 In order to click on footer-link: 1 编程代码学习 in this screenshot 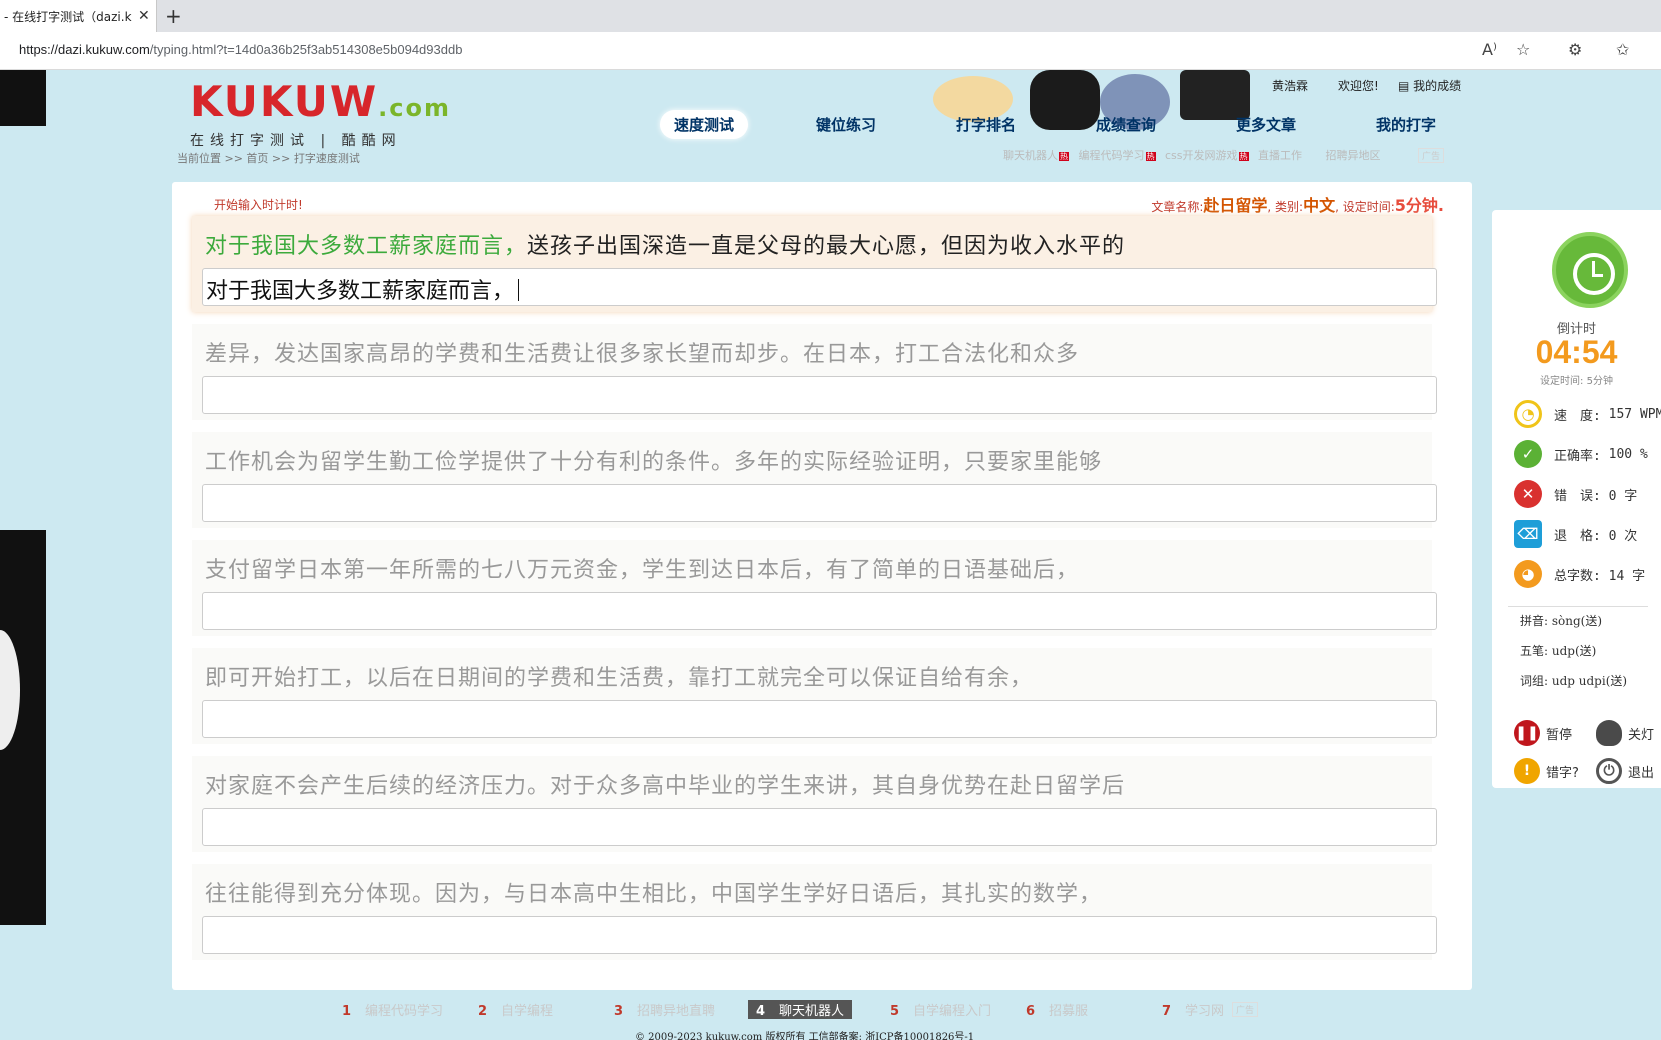, I will do `click(392, 1009)`.